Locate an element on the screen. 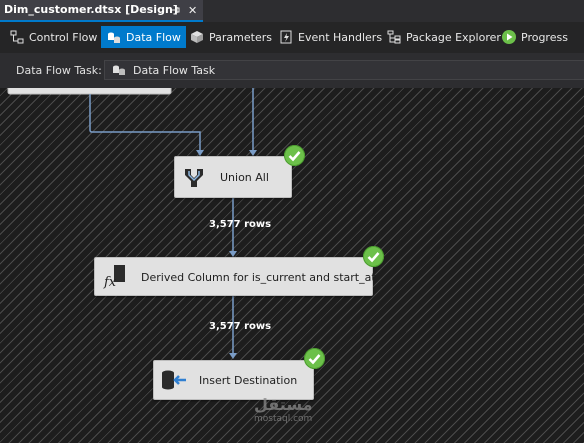 The image size is (584, 443). watermark: مستقل mostaql.com is located at coordinates (283, 410).